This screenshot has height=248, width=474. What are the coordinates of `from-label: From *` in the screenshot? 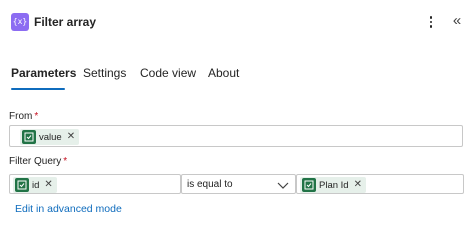 It's located at (23, 116).